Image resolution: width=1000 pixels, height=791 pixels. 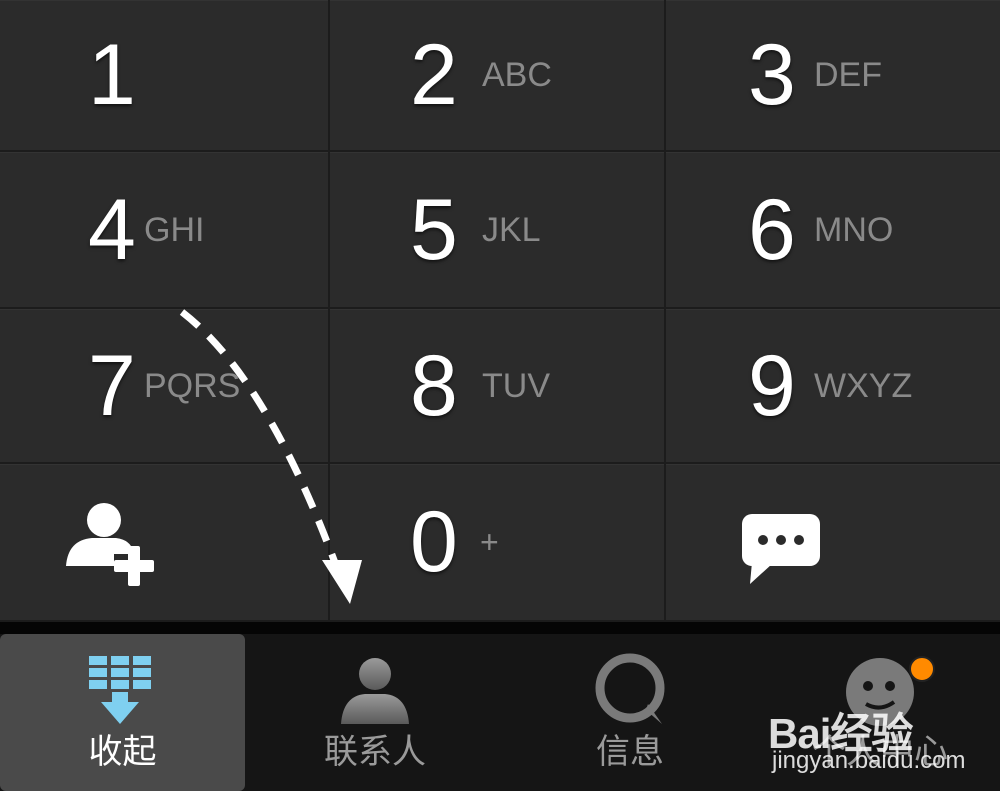 I want to click on key-letters: MNO, so click(x=854, y=229).